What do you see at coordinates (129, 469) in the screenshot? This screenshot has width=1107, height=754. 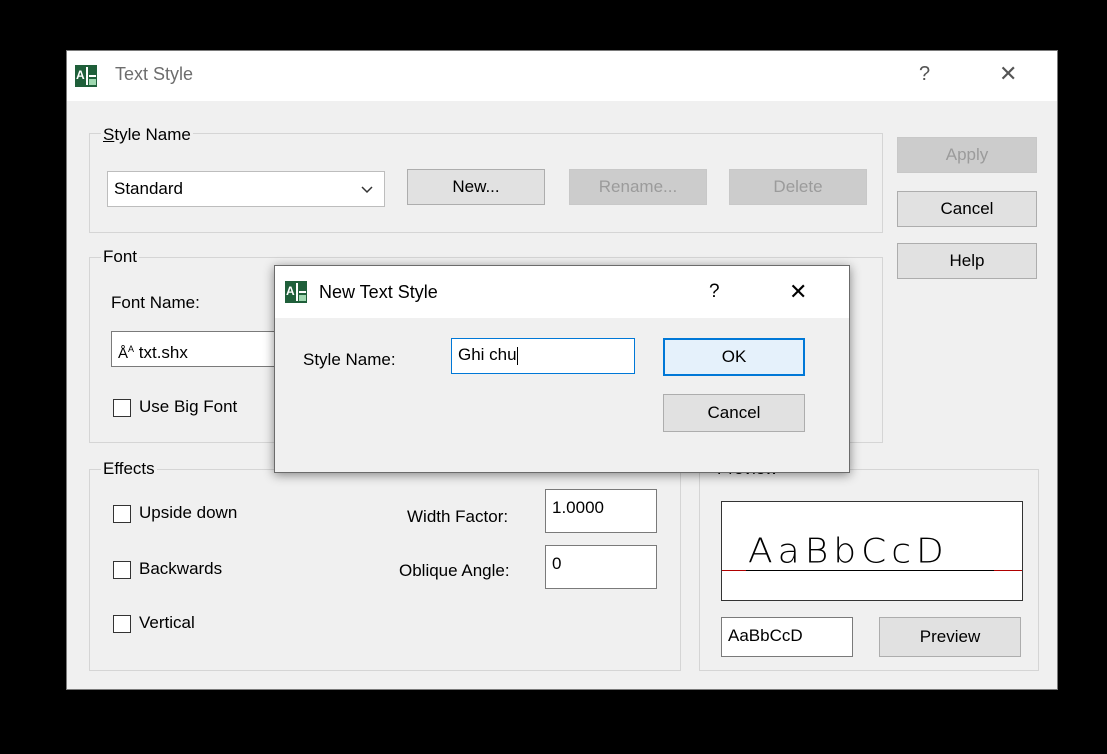 I see `effects-group-label: Effects` at bounding box center [129, 469].